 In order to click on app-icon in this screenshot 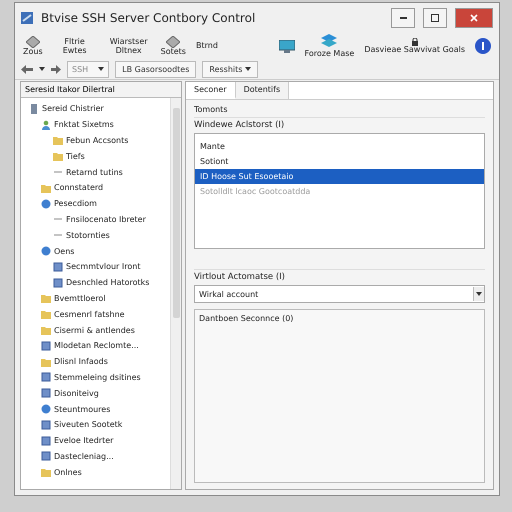, I will do `click(27, 18)`.